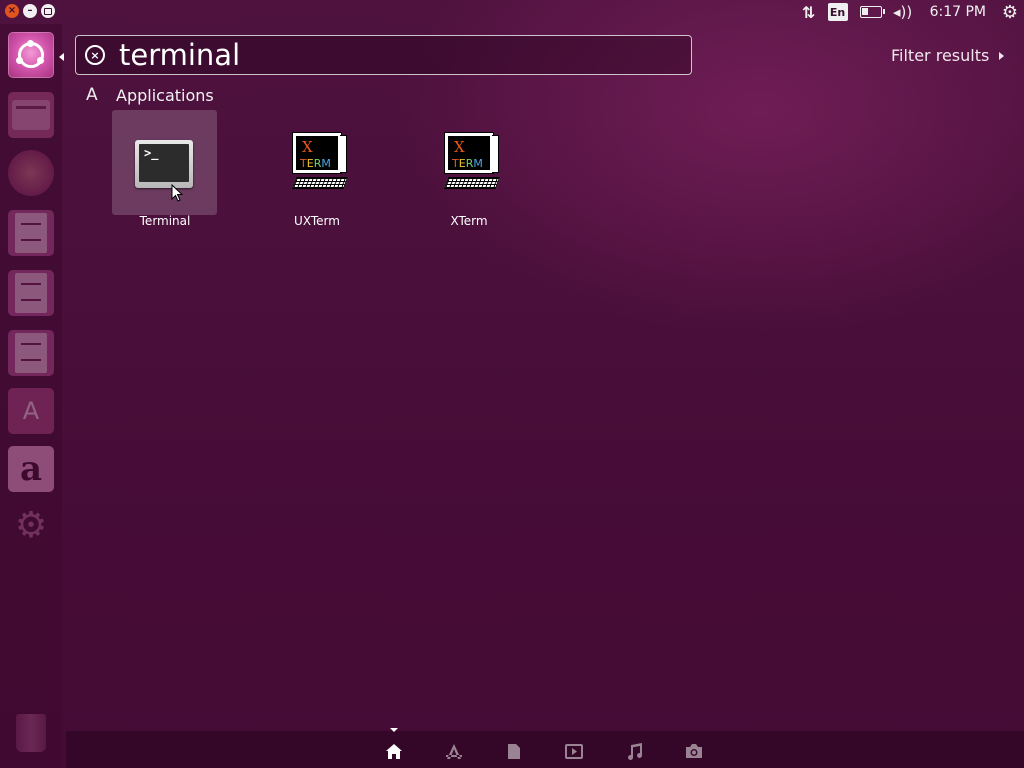  I want to click on dash-home-button, so click(31, 55).